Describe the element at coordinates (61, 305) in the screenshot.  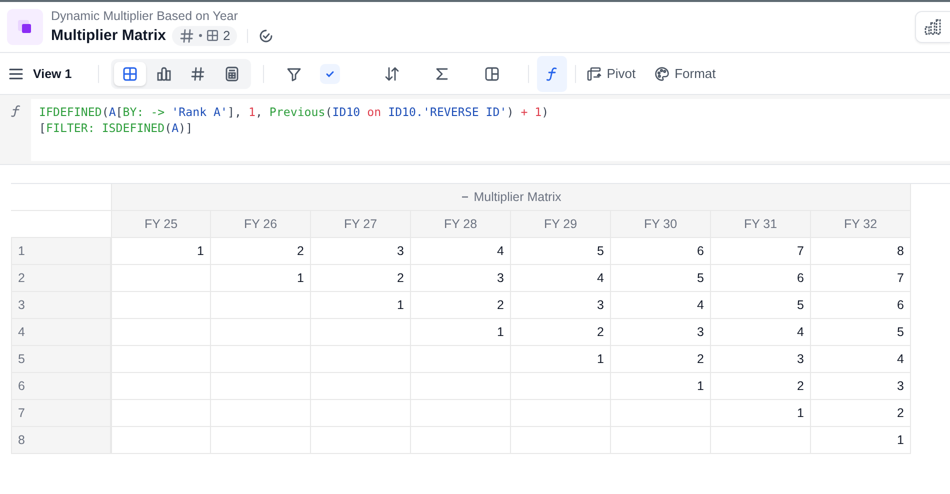
I see `row-header: 3` at that location.